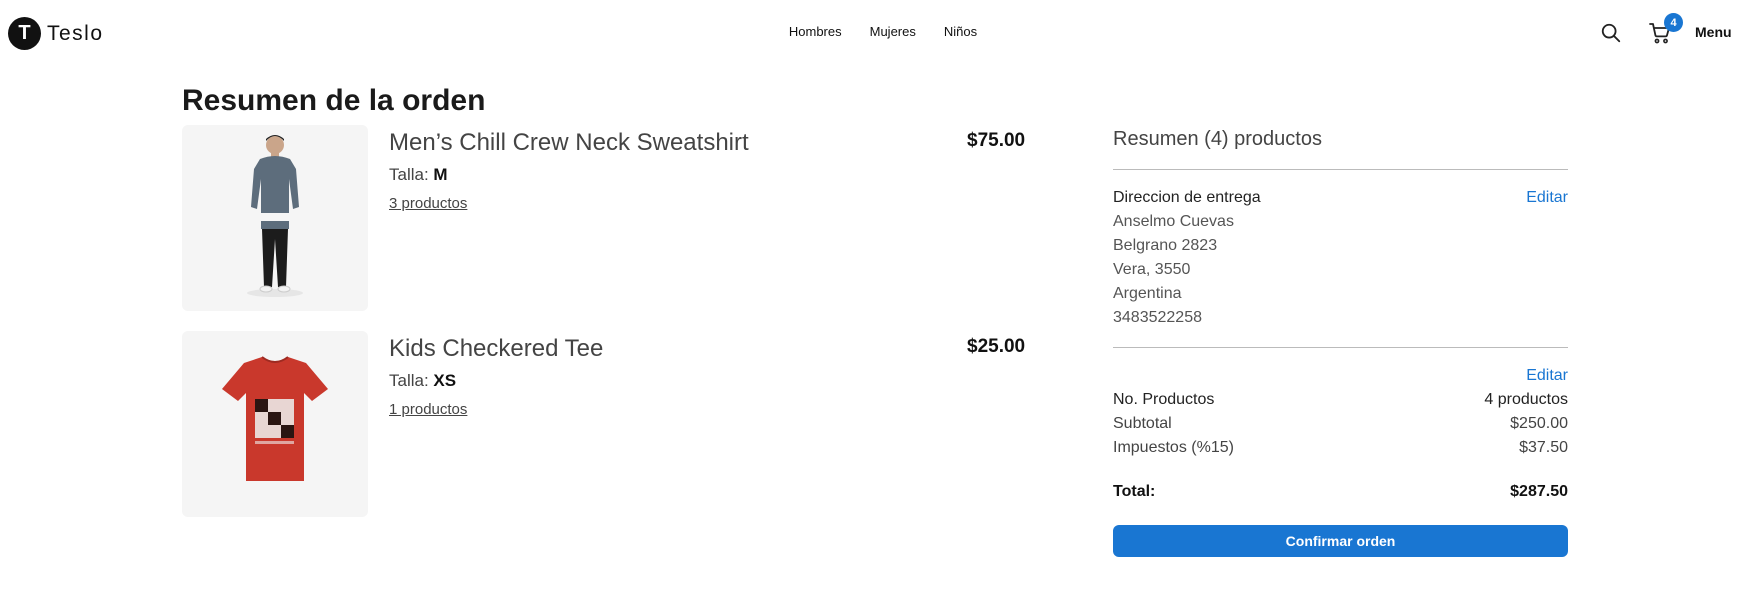  What do you see at coordinates (960, 31) in the screenshot?
I see `nav-link-ninos: Niños` at bounding box center [960, 31].